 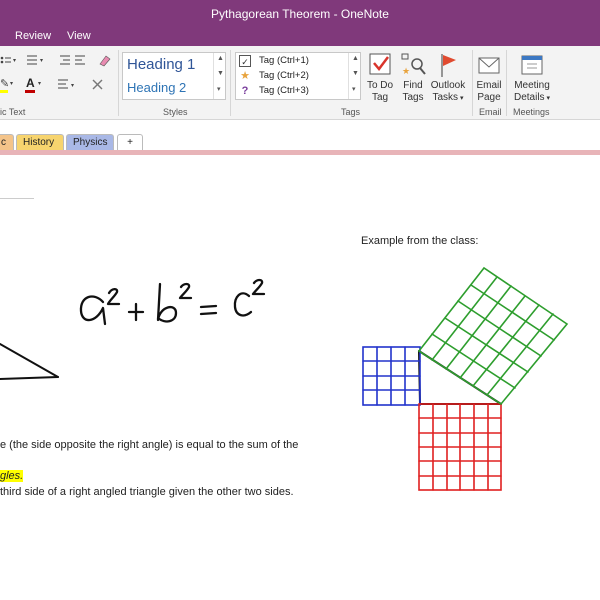 What do you see at coordinates (172, 302) in the screenshot?
I see `ink-equation` at bounding box center [172, 302].